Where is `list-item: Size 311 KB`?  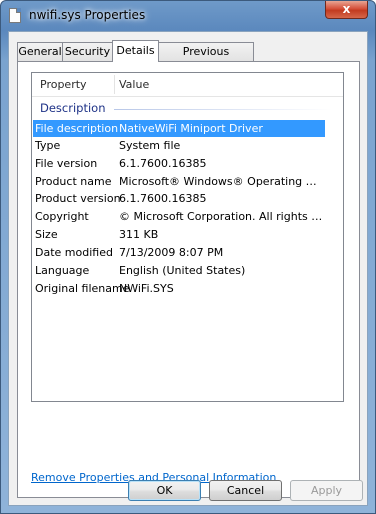
list-item: Size 311 KB is located at coordinates (179, 234).